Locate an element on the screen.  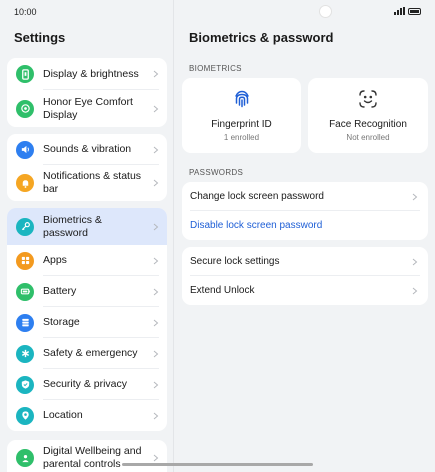
disable-lock-screen-password: Disable lock screen password is located at coordinates (305, 225).